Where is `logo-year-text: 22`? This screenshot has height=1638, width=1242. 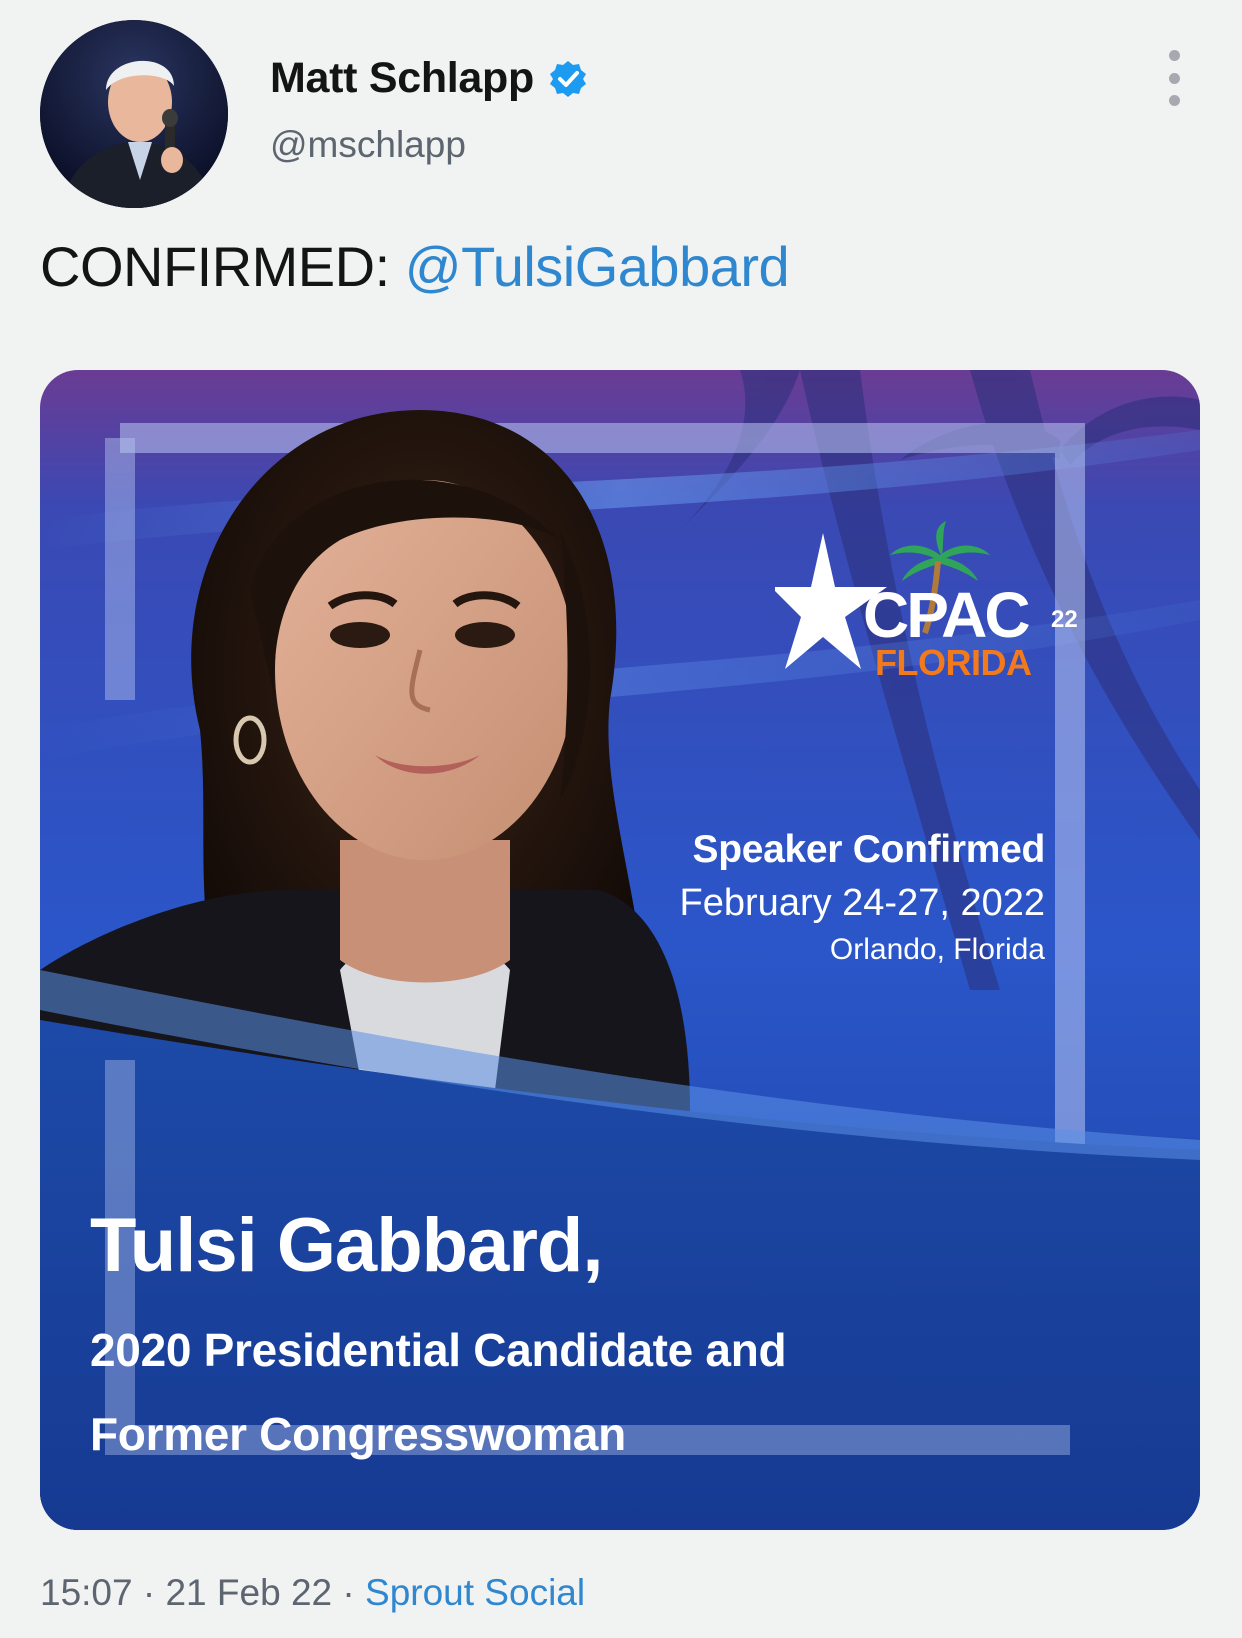
logo-year-text: 22 is located at coordinates (1064, 619).